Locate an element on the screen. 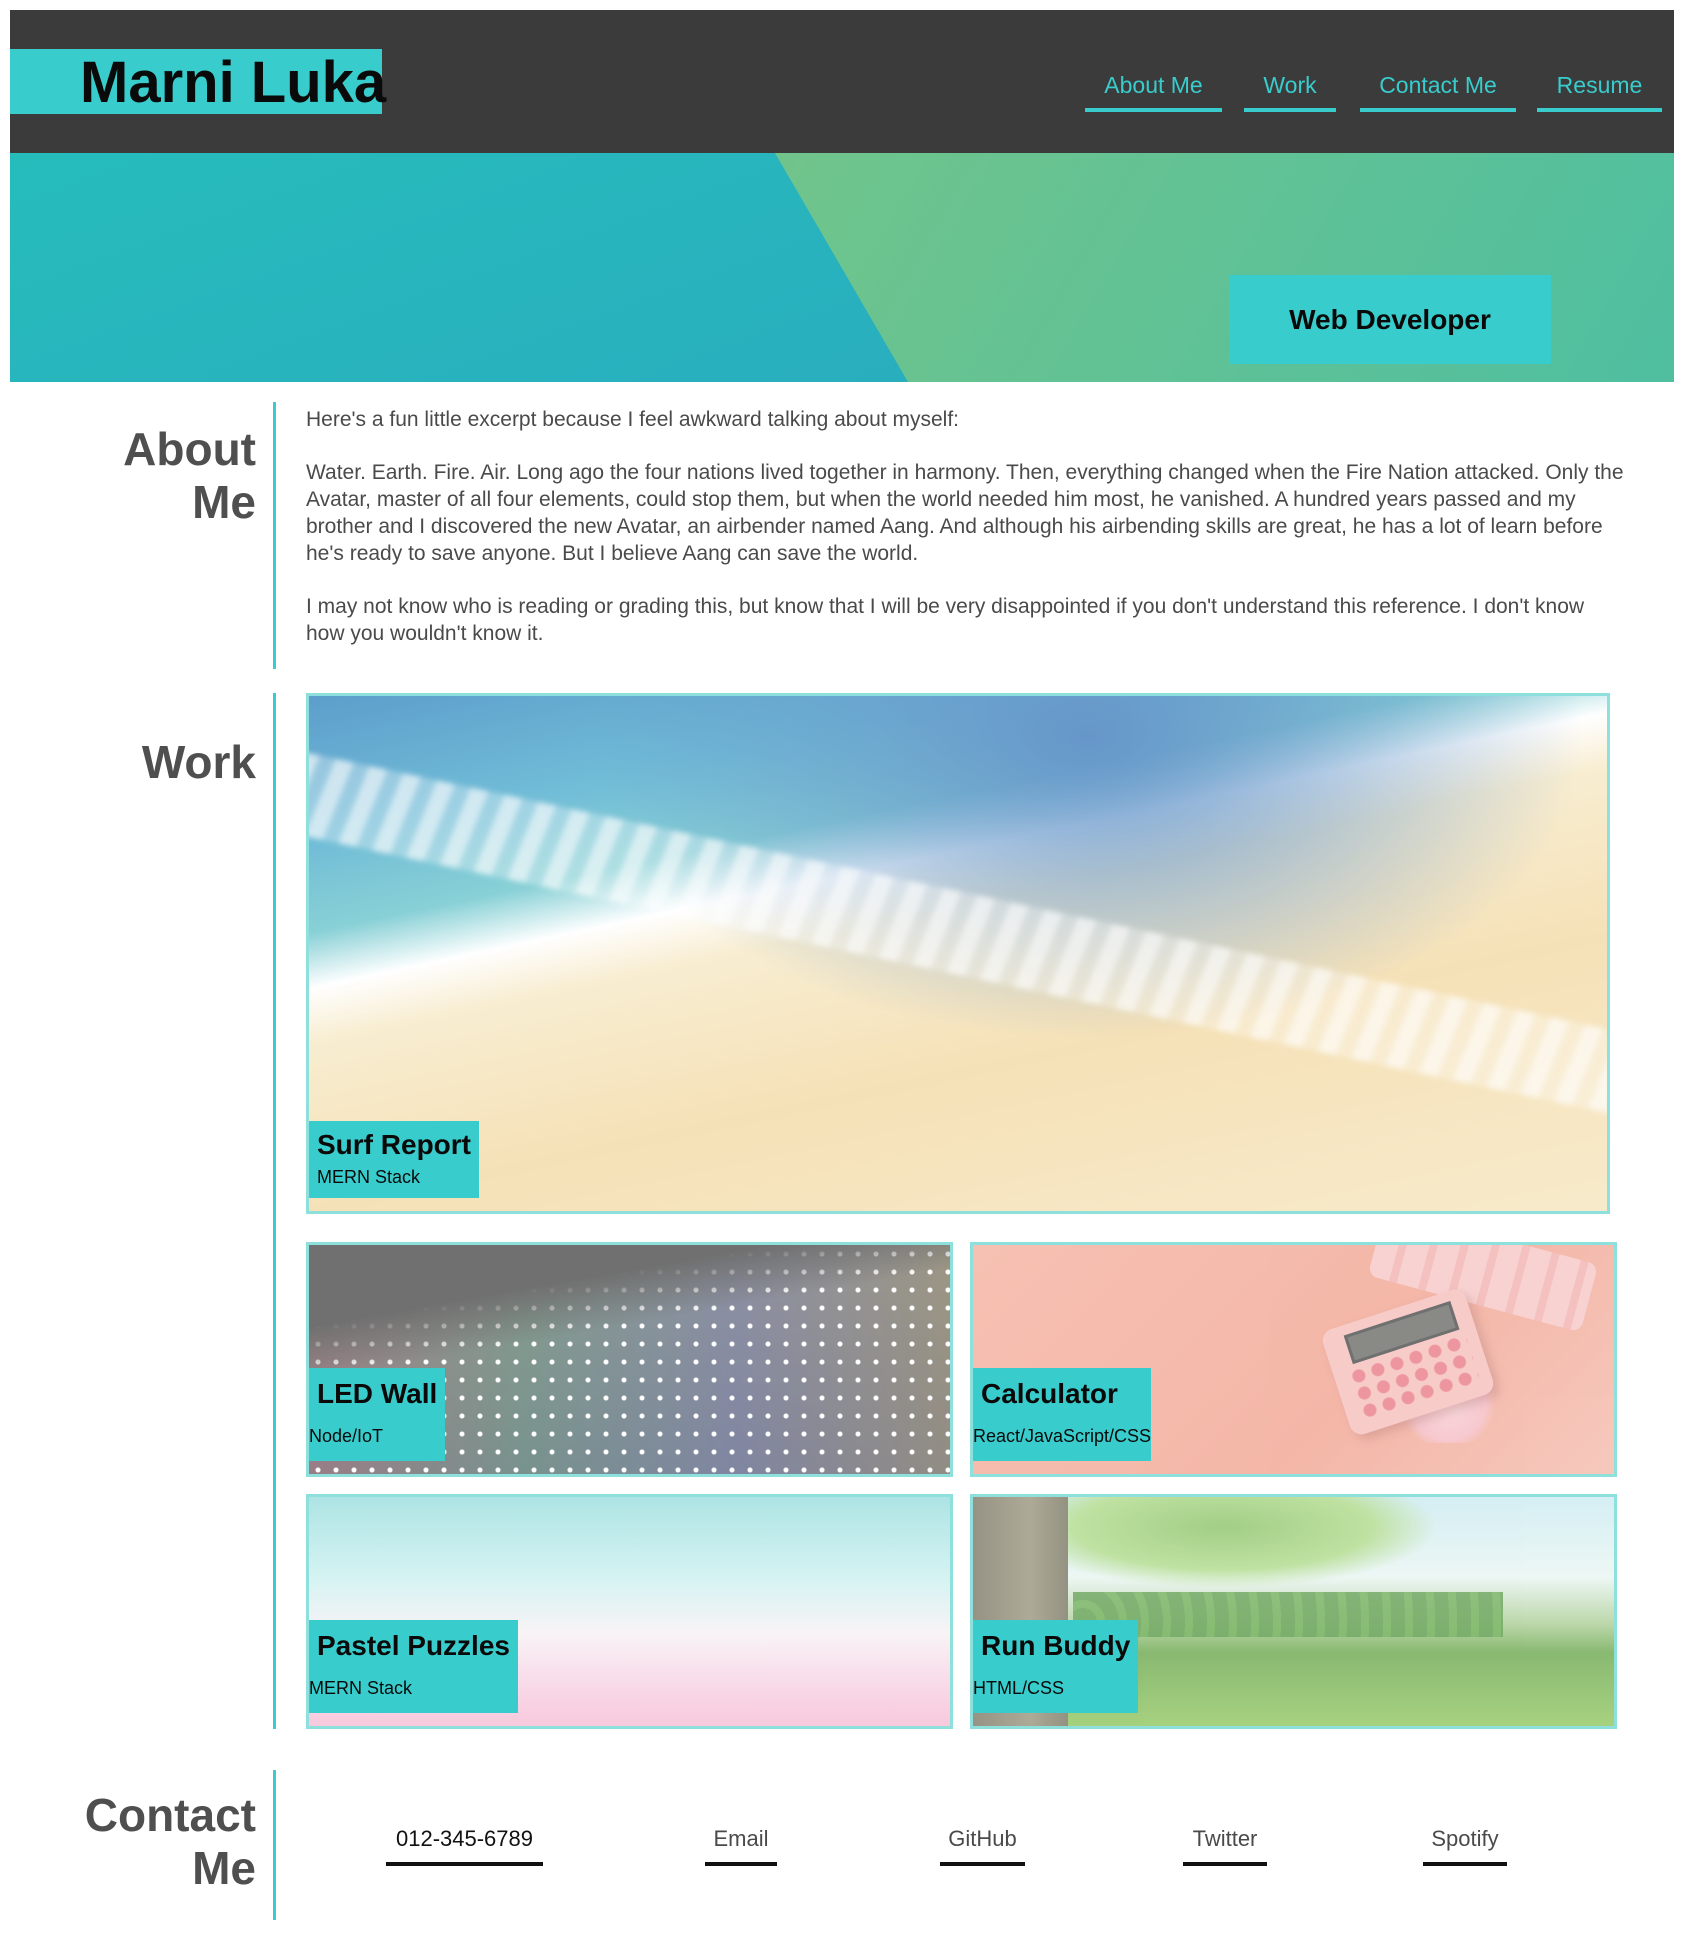 This screenshot has height=1939, width=1684. about-divider is located at coordinates (274, 535).